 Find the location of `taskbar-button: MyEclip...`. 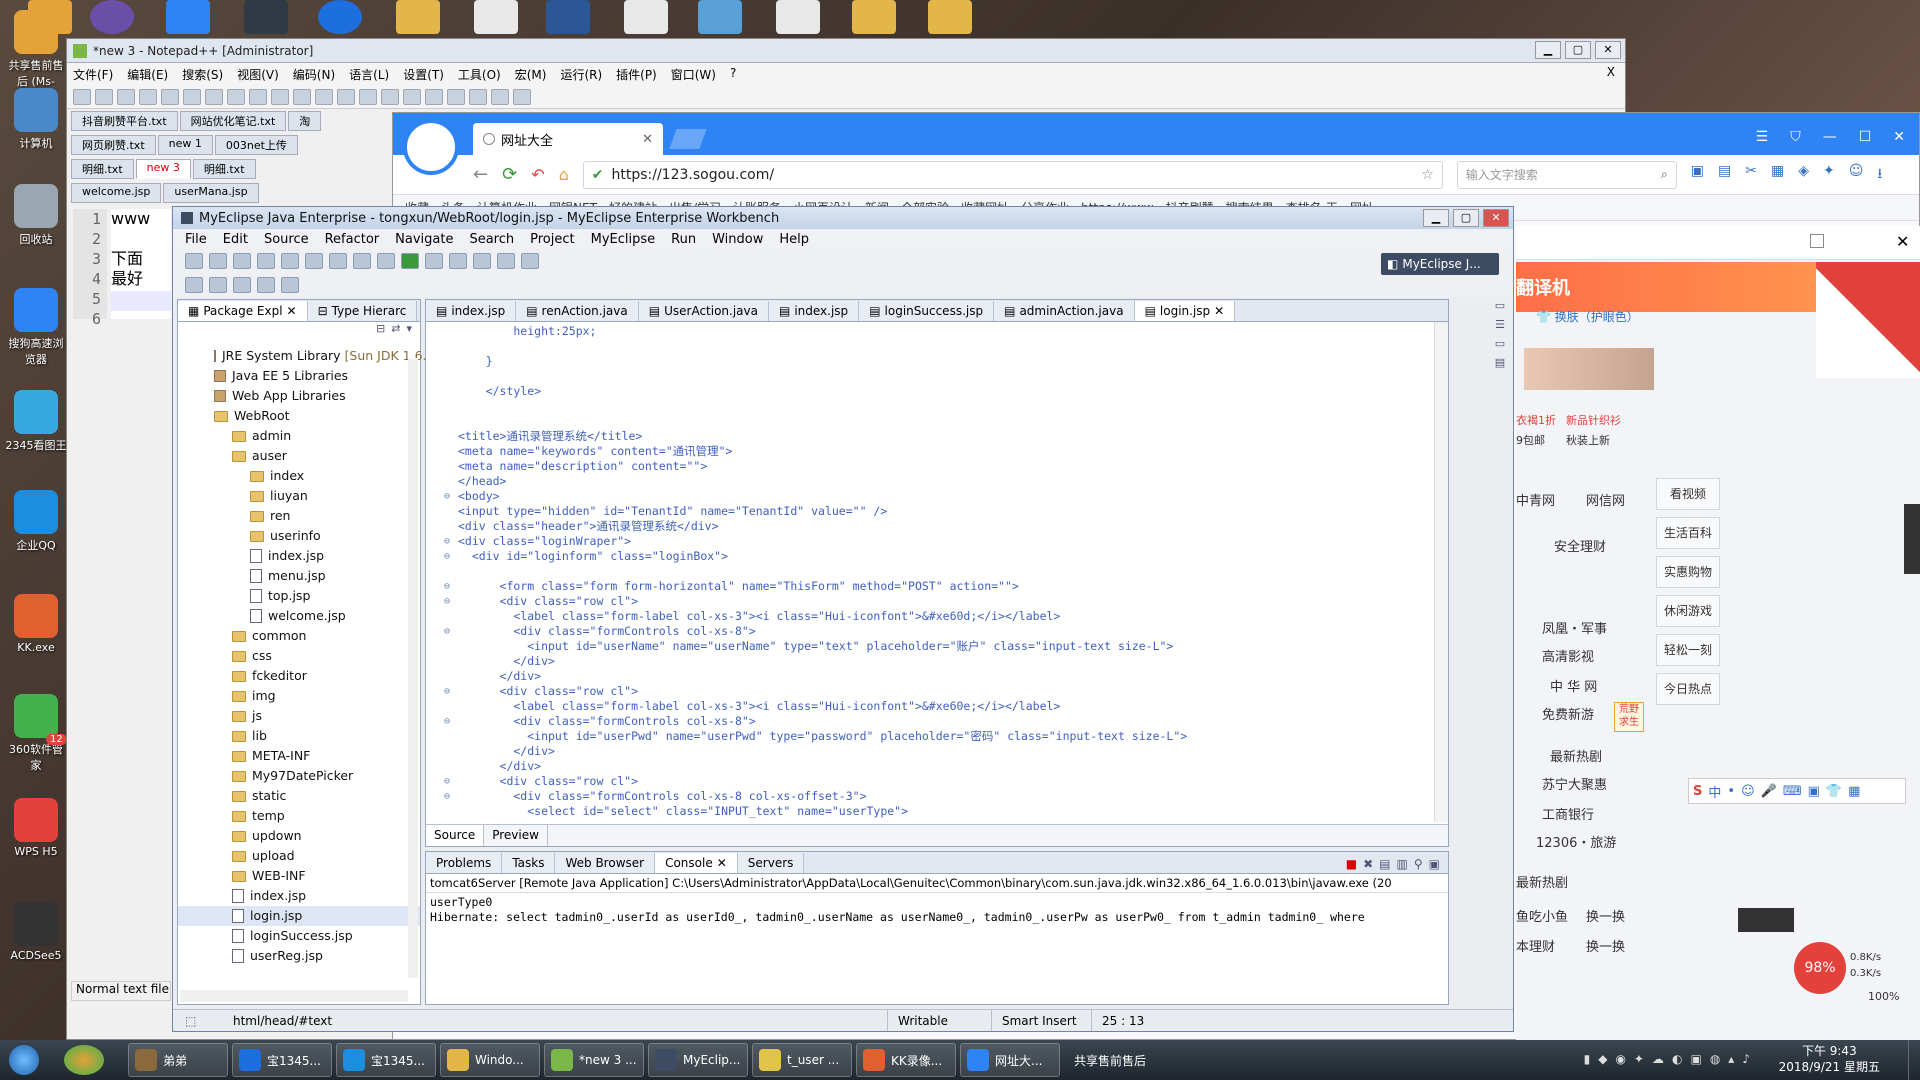

taskbar-button: MyEclip... is located at coordinates (698, 1060).